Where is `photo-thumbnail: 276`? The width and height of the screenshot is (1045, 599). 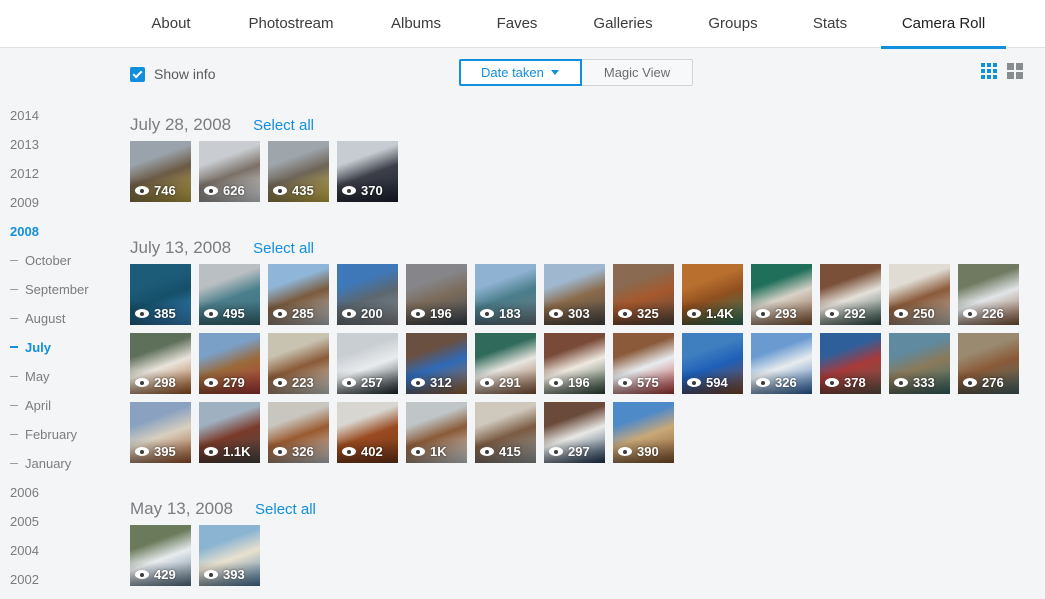
photo-thumbnail: 276 is located at coordinates (988, 363).